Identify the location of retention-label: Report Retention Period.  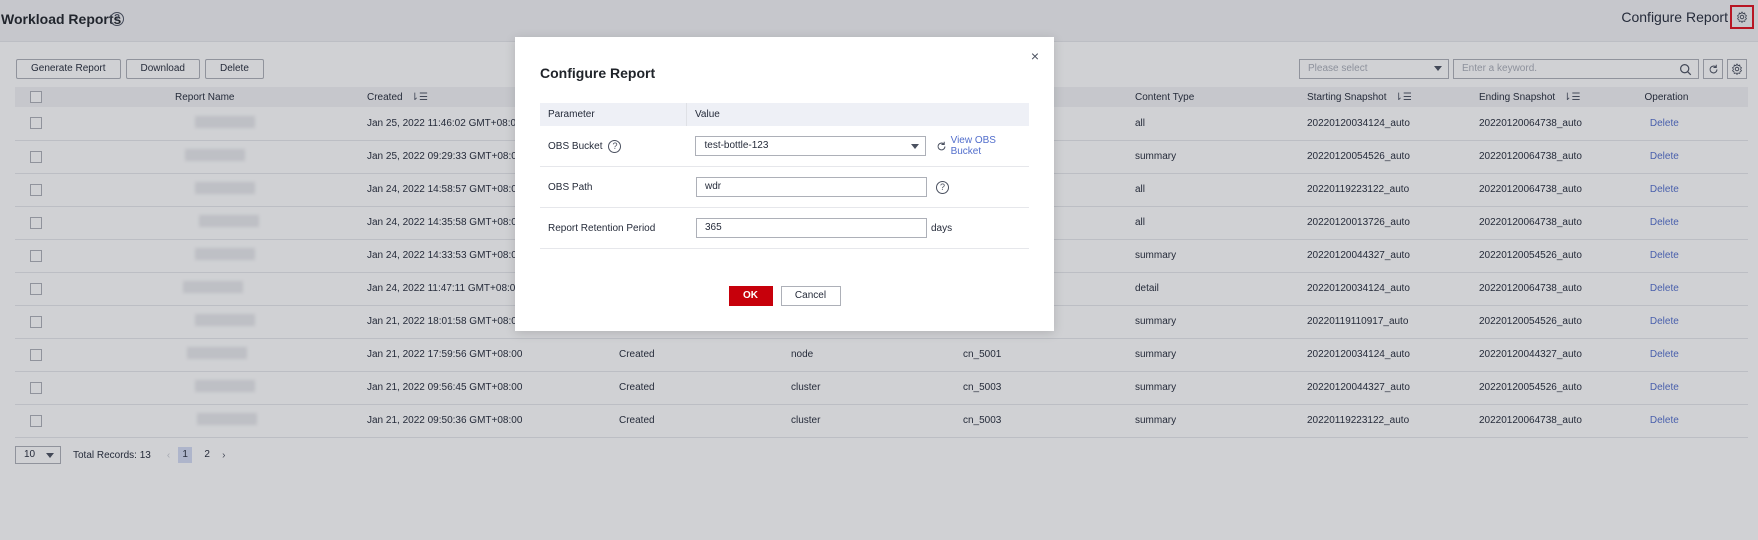
(602, 228).